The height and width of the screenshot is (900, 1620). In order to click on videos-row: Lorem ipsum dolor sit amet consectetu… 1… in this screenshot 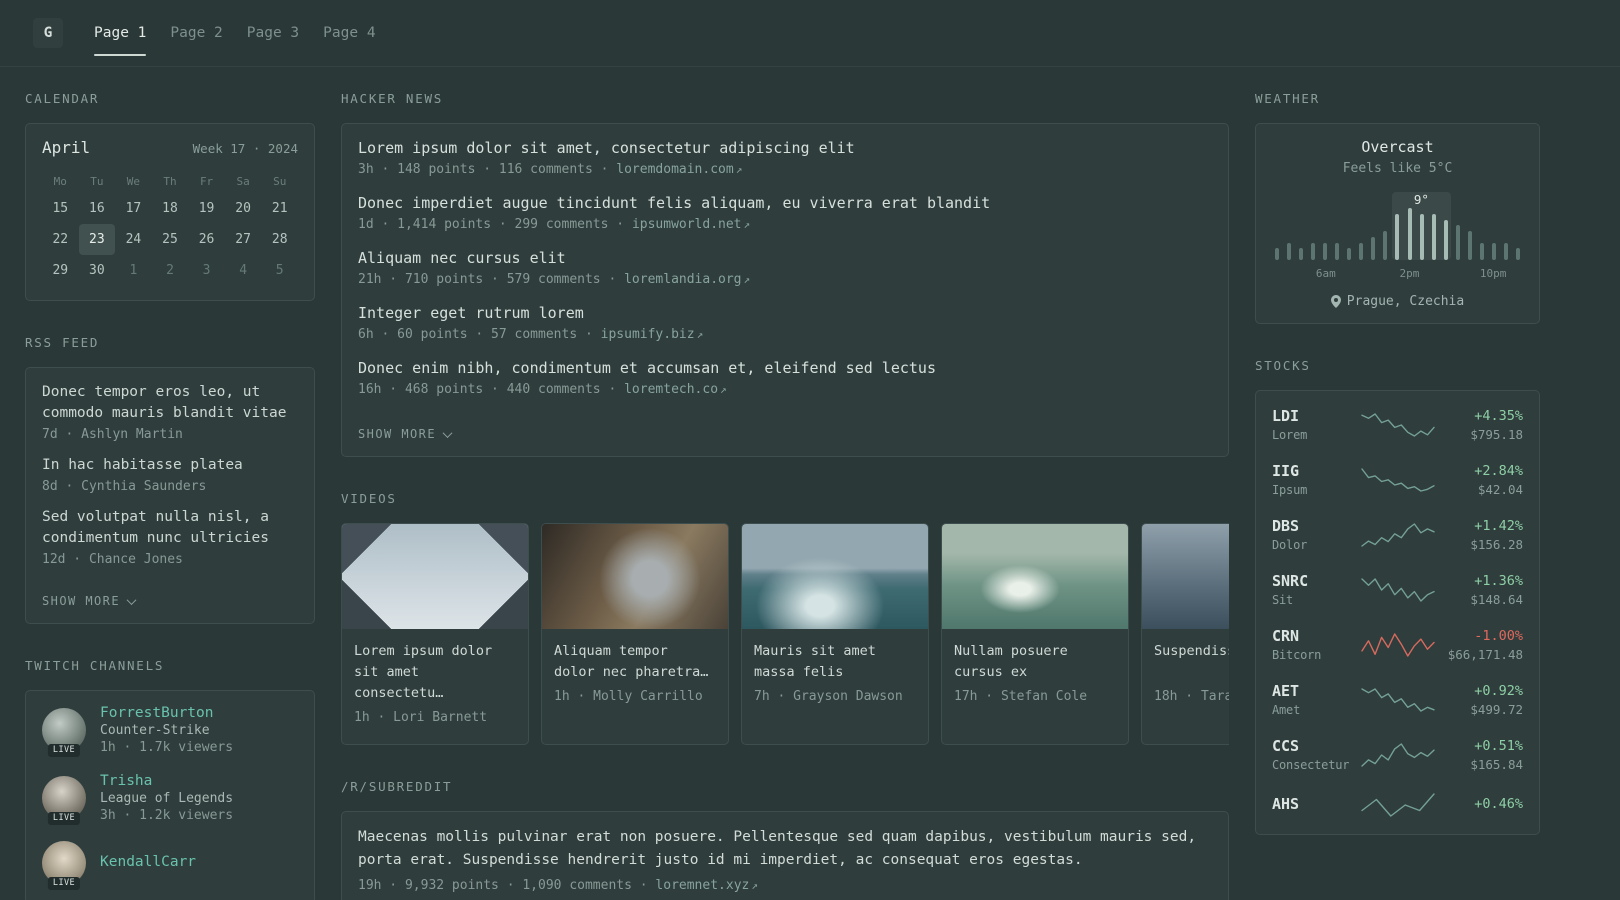, I will do `click(785, 634)`.